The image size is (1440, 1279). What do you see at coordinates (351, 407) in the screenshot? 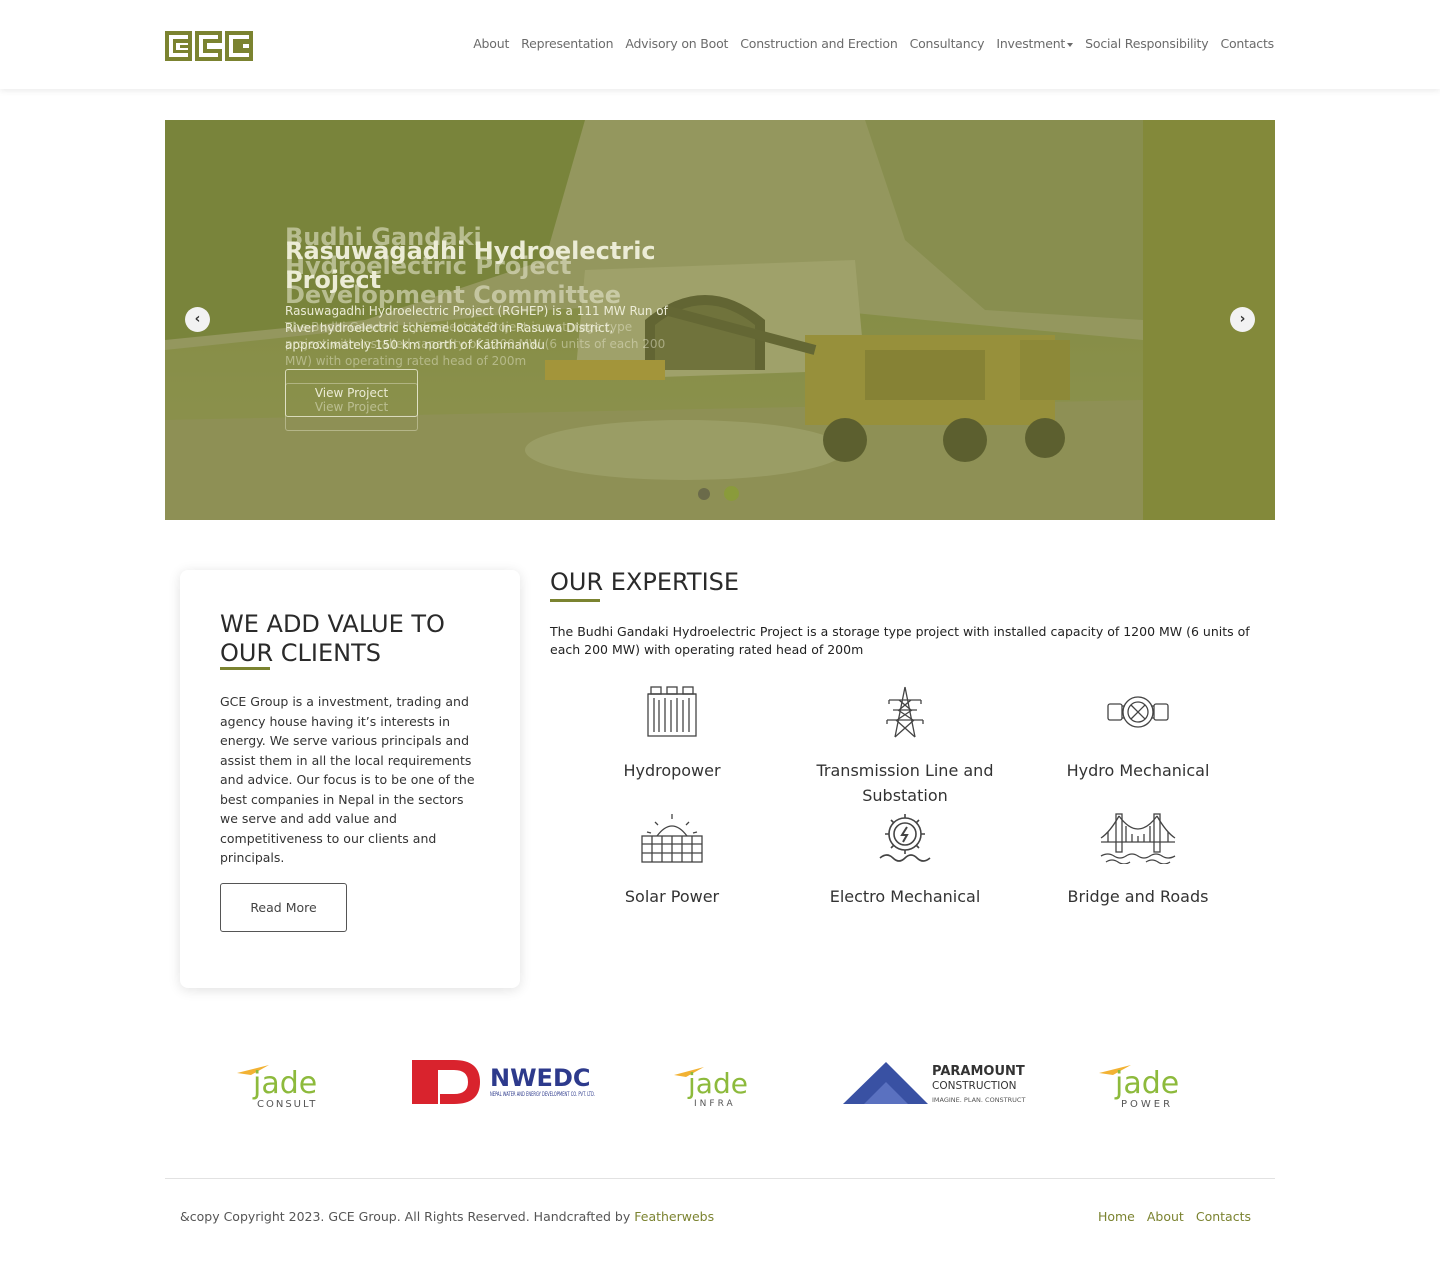
I see `view-project-button-previous: View Project` at bounding box center [351, 407].